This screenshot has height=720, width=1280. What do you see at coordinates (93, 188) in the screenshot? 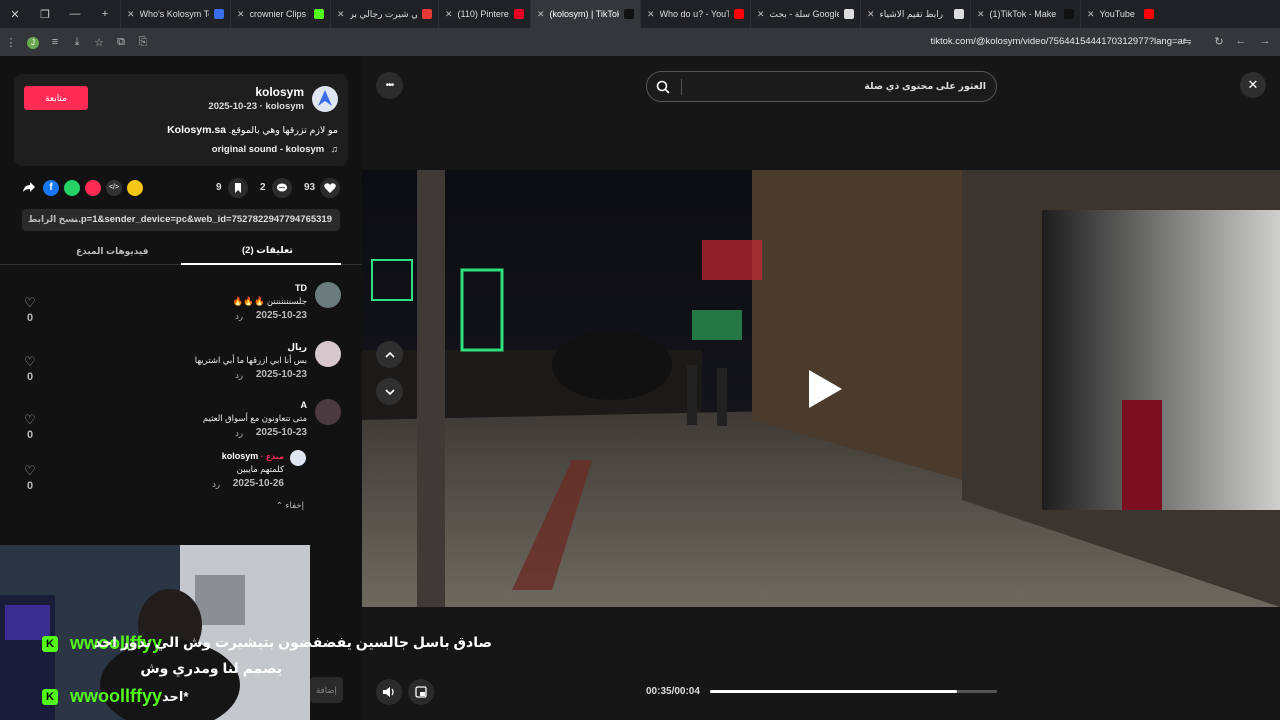
I see `send-to-friend-icon` at bounding box center [93, 188].